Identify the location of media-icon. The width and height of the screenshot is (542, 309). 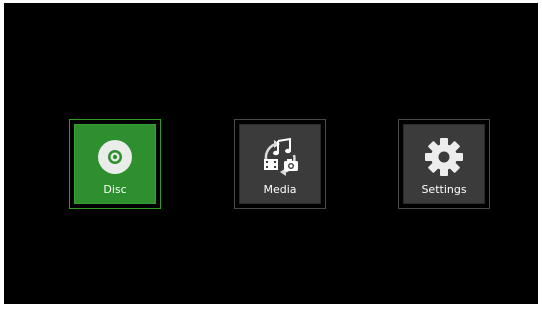
(281, 156).